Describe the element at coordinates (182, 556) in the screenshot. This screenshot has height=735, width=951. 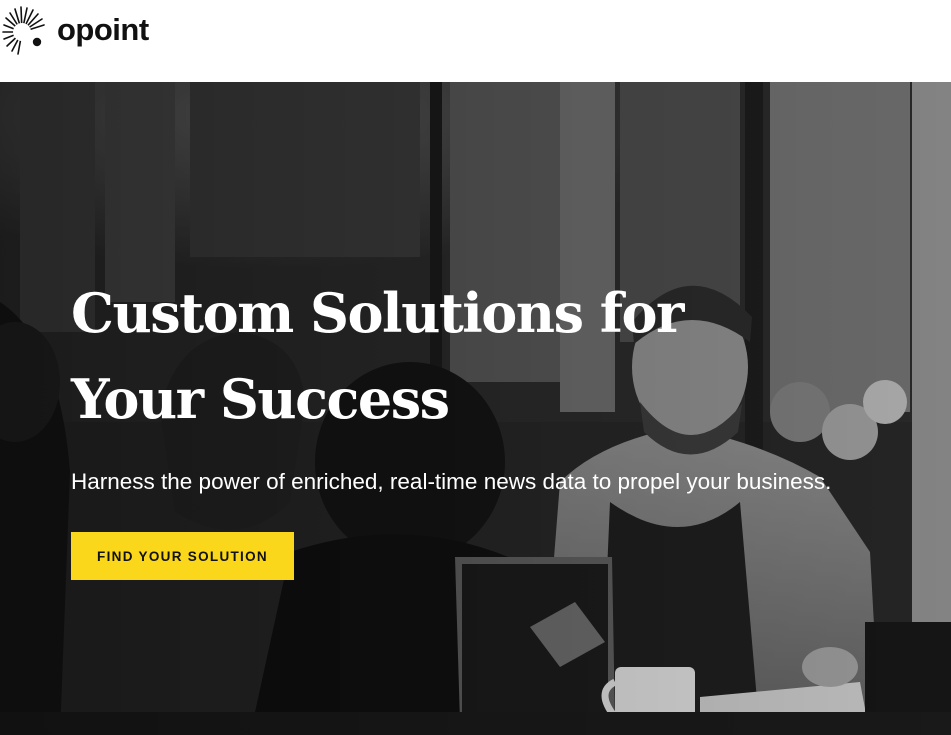
I see `find-your-solution-button: FIND YOUR SOLUTION` at that location.